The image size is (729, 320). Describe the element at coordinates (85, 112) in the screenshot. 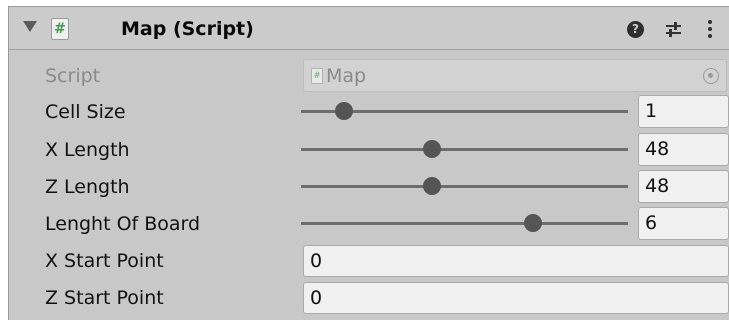

I see `cell-size-label: Cell Size` at that location.